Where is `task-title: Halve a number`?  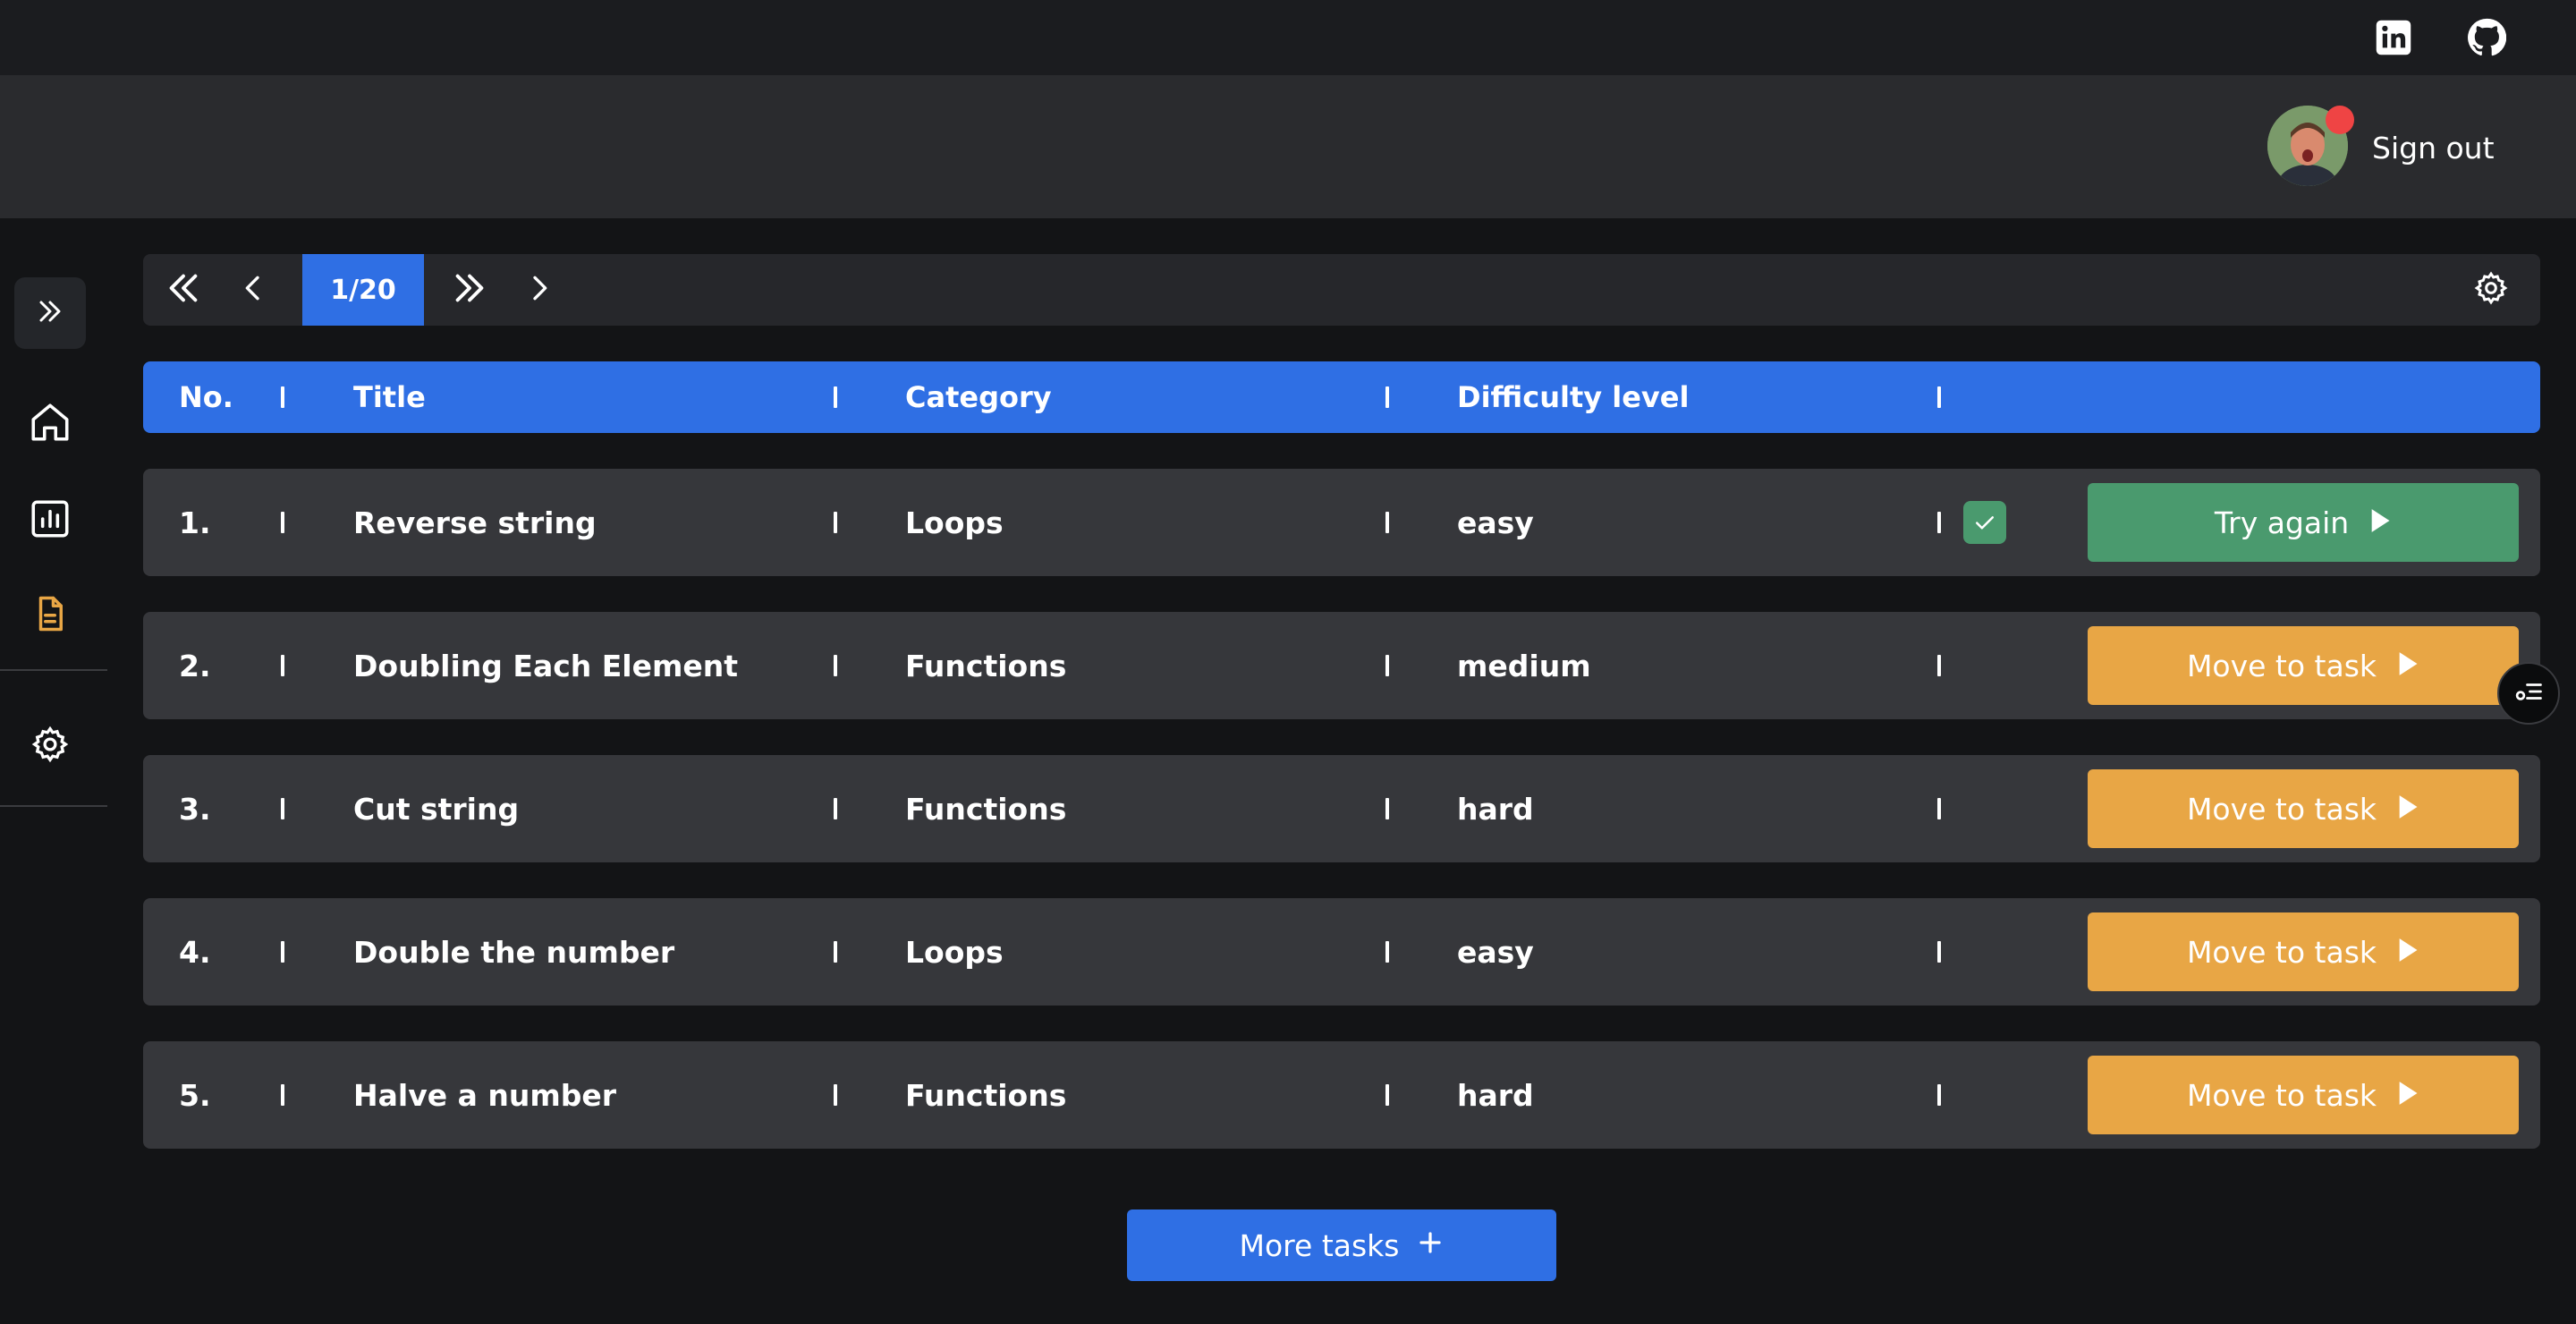 task-title: Halve a number is located at coordinates (484, 1095).